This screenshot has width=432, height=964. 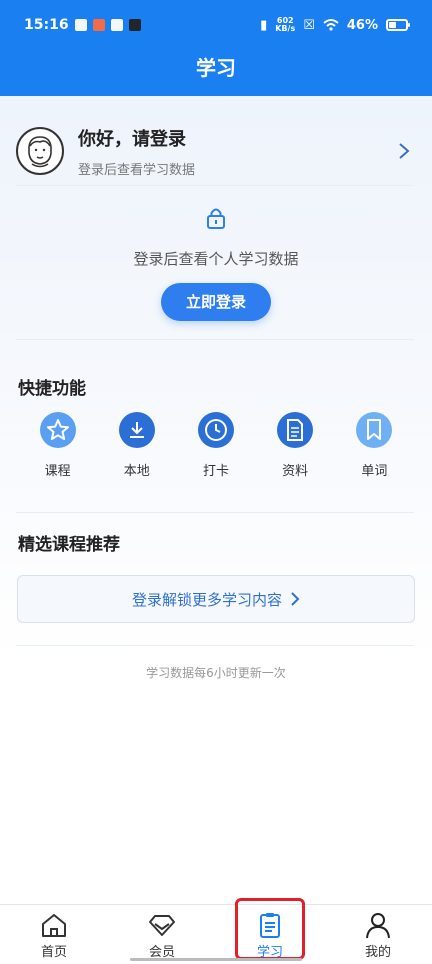 I want to click on quick-item-label: 打卡, so click(x=215, y=471).